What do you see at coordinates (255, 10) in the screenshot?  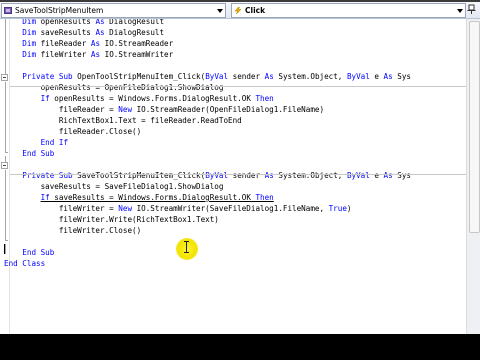 I see `method-event-dropdown-value: Click` at bounding box center [255, 10].